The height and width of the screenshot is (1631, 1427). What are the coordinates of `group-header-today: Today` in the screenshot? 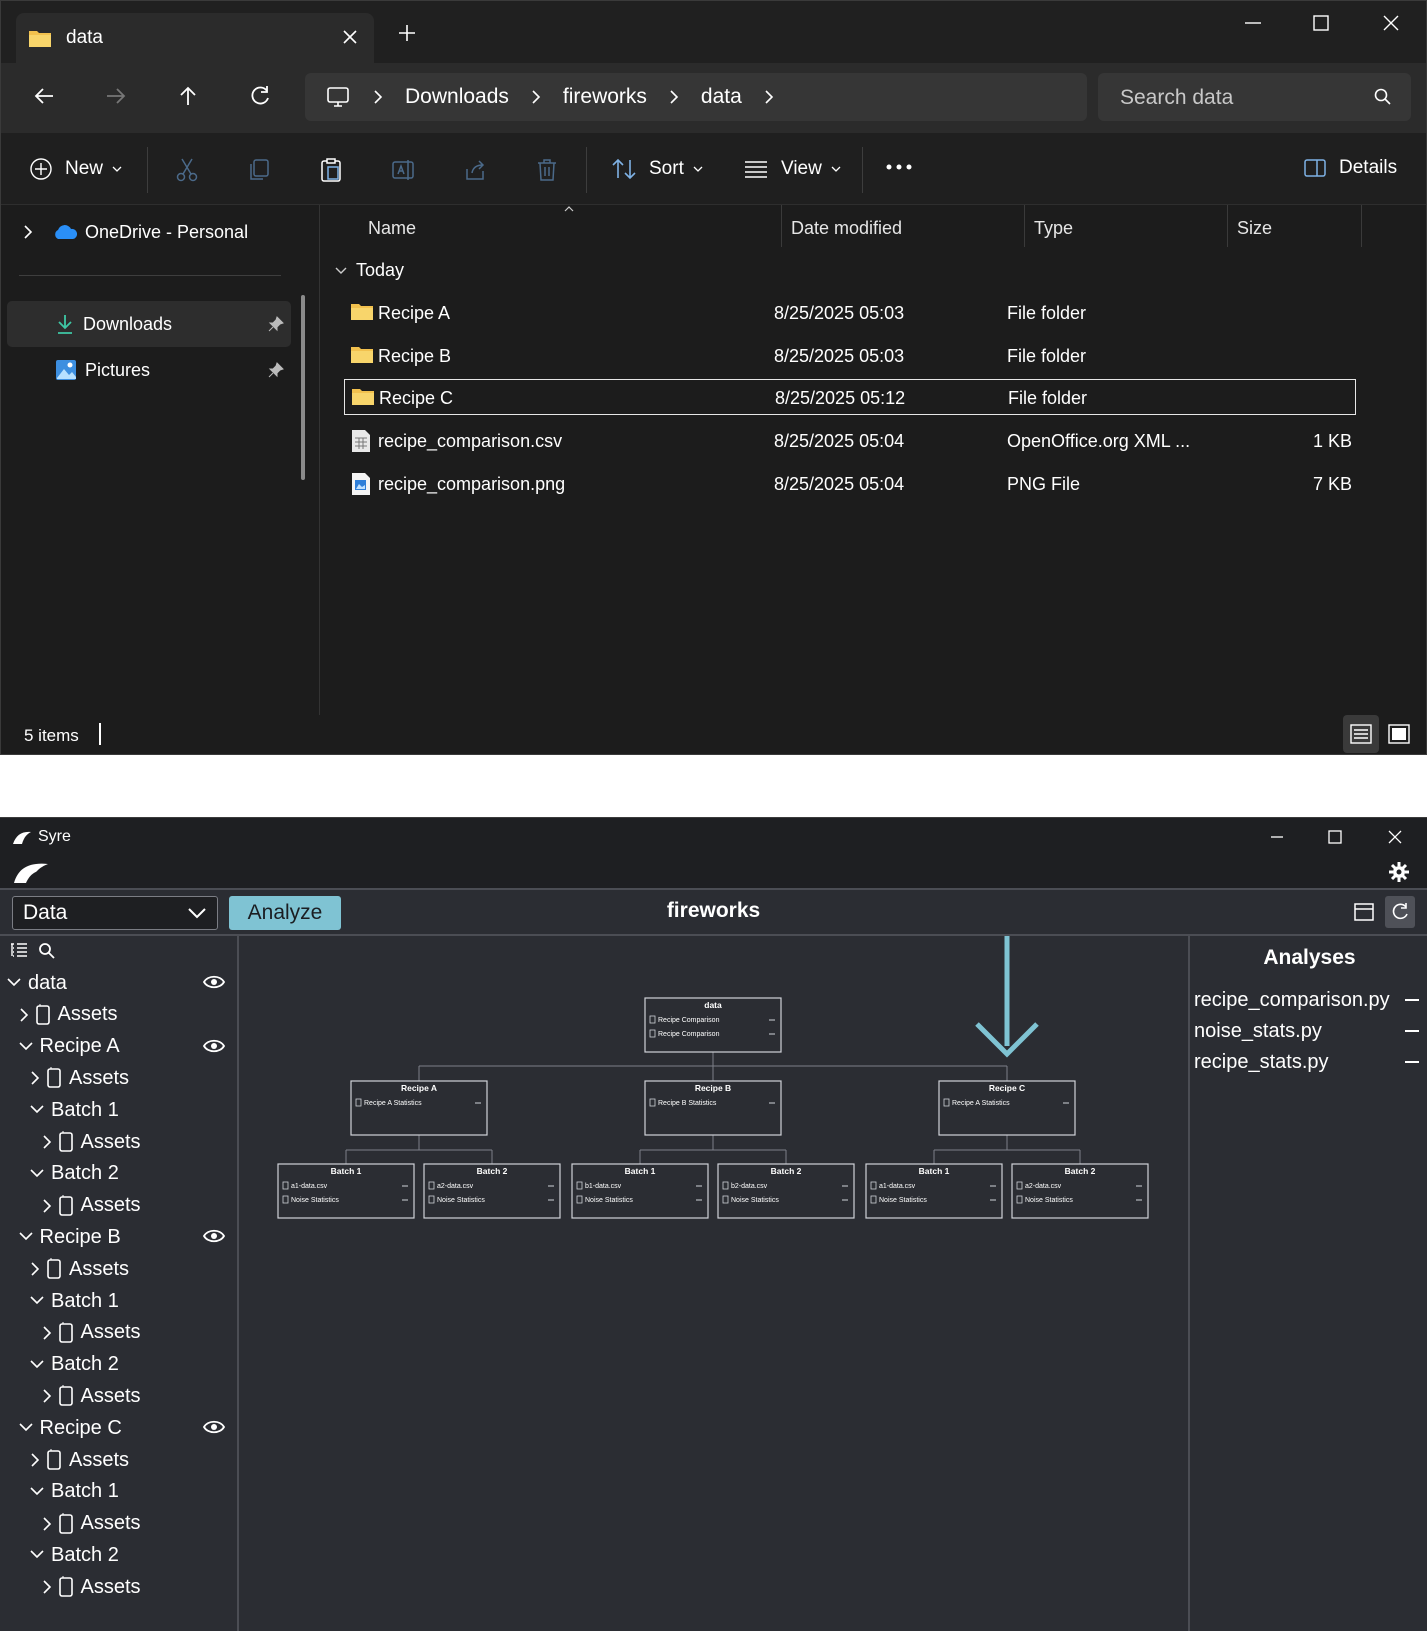 It's located at (369, 270).